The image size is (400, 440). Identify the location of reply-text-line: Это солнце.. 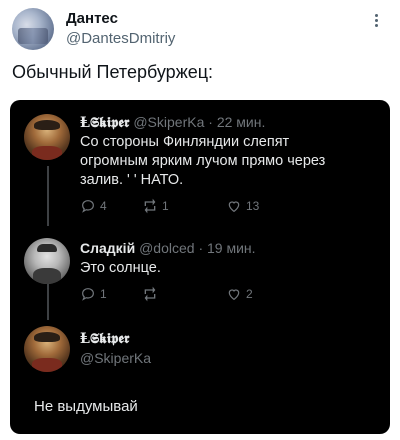
(120, 268).